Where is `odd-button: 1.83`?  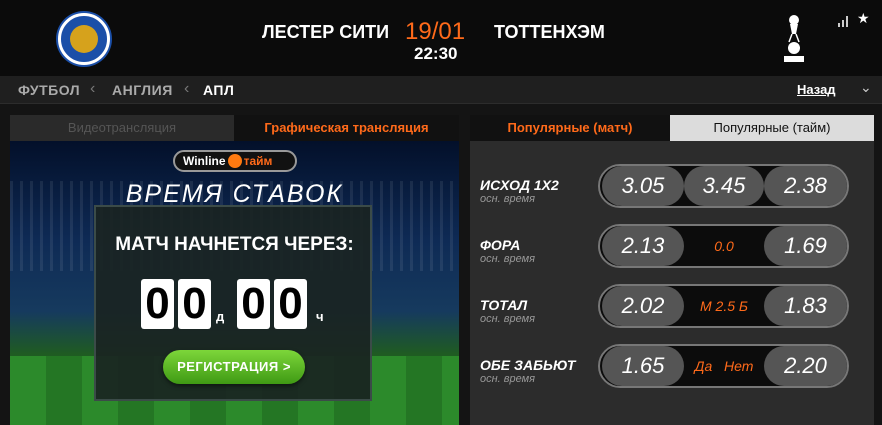
odd-button: 1.83 is located at coordinates (805, 306).